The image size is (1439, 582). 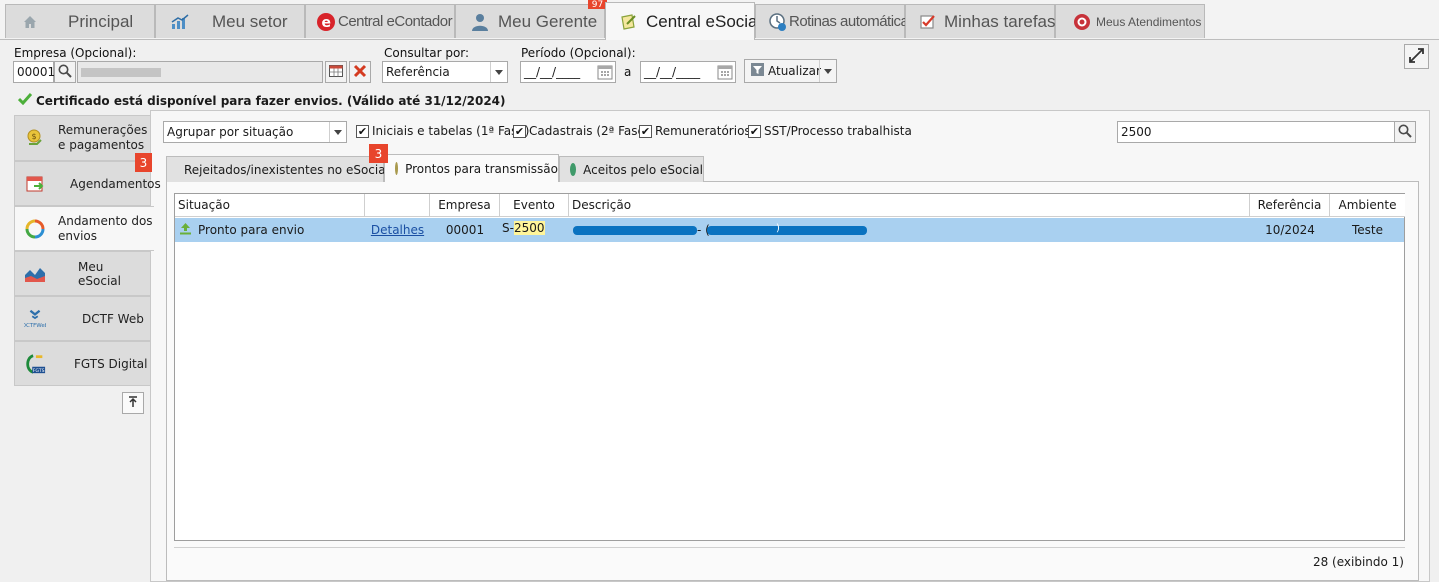 What do you see at coordinates (35, 364) in the screenshot?
I see `fgts-logo-icon: FGTS` at bounding box center [35, 364].